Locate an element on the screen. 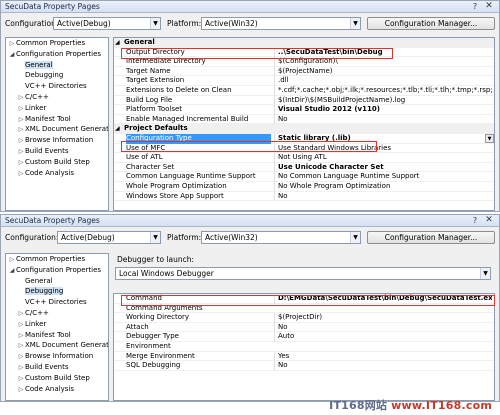 Image resolution: width=500 pixels, height=415 pixels. output-directory-highlight is located at coordinates (257, 53).